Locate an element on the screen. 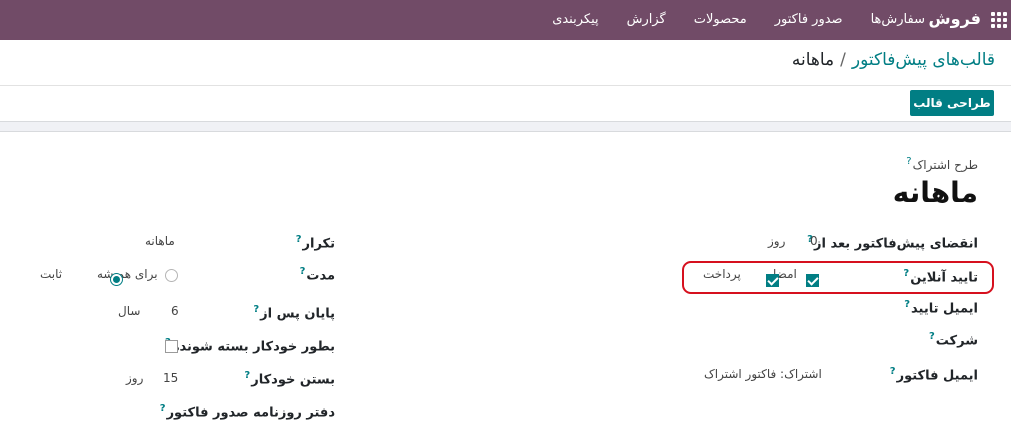  highlight-box is located at coordinates (838, 277).